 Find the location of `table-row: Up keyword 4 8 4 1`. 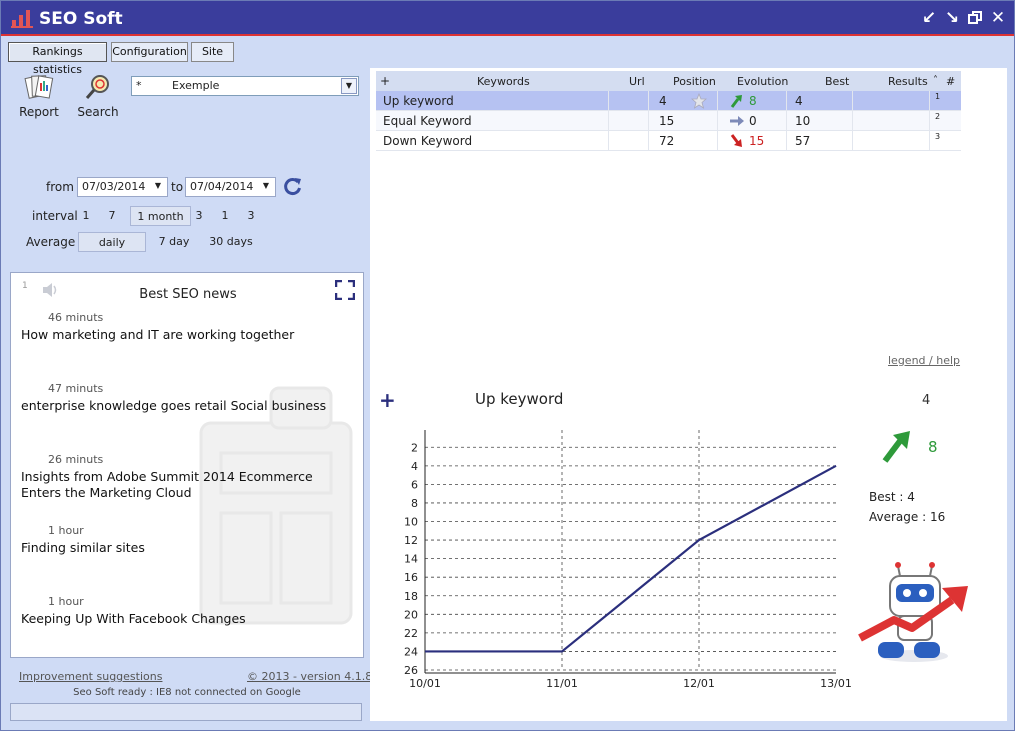

table-row: Up keyword 4 8 4 1 is located at coordinates (668, 101).